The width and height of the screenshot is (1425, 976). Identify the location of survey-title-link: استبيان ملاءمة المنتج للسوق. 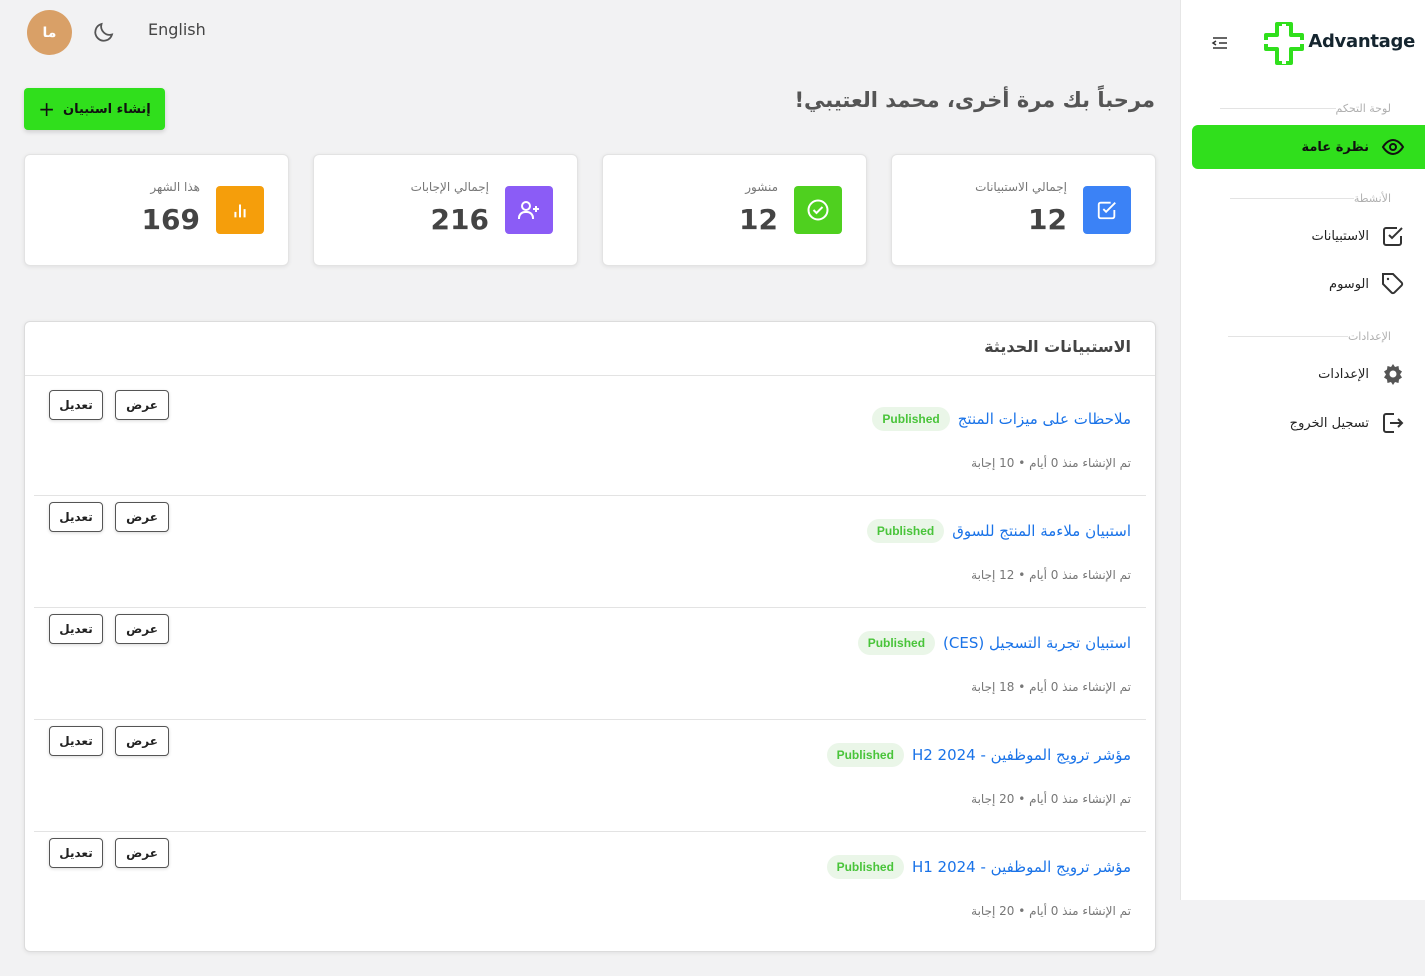
(1041, 531).